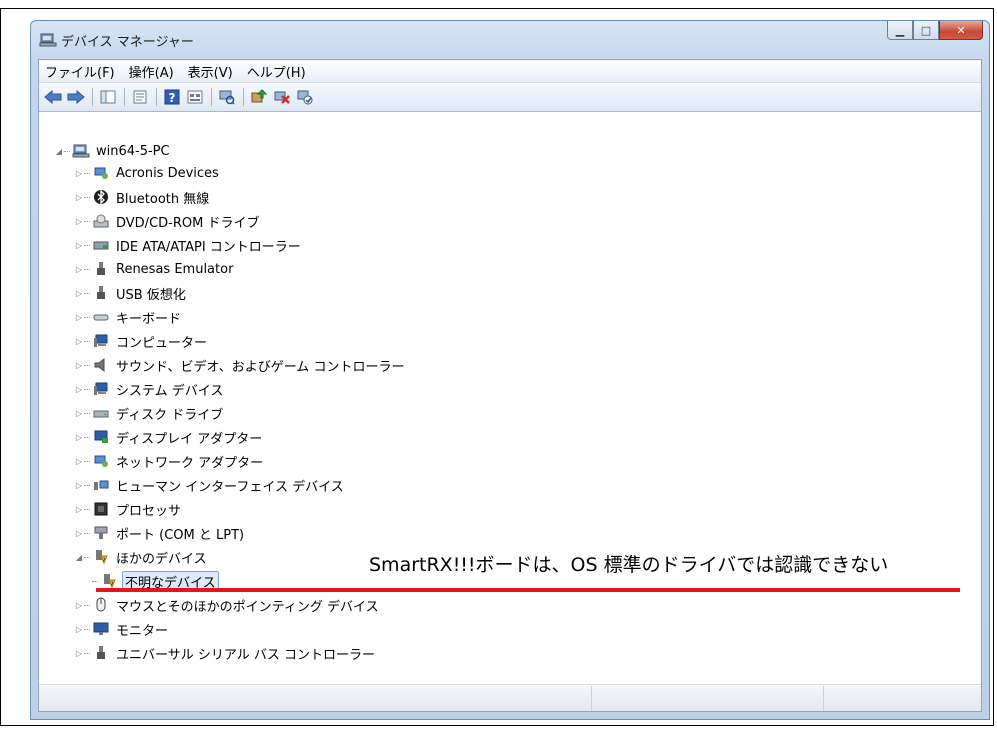 This screenshot has height=731, width=997. I want to click on forward-arrow-icon, so click(76, 97).